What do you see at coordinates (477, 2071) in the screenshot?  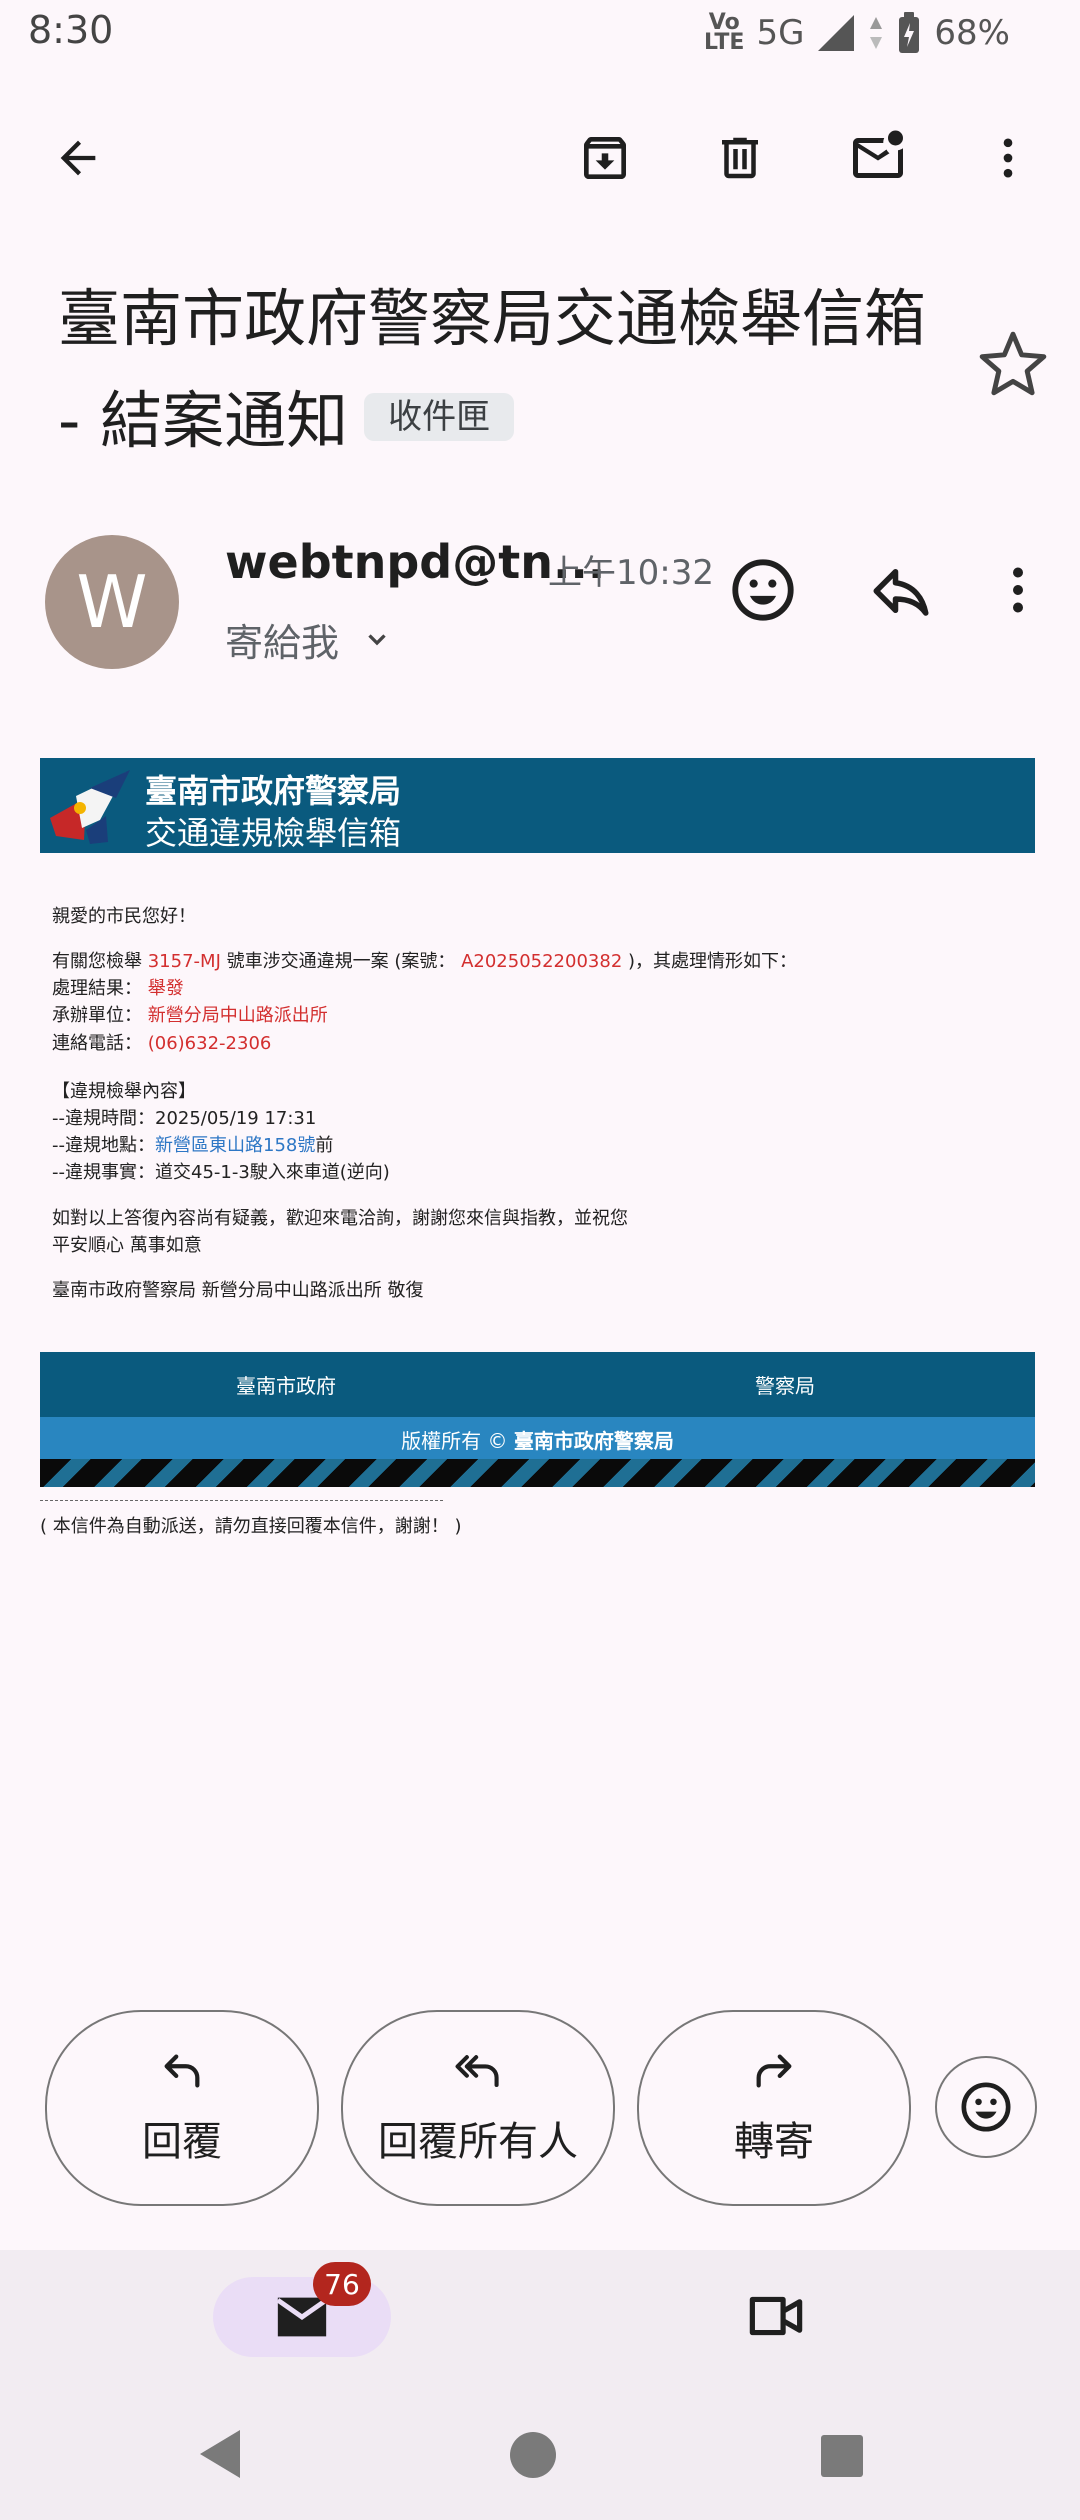 I see `reply-all-icon` at bounding box center [477, 2071].